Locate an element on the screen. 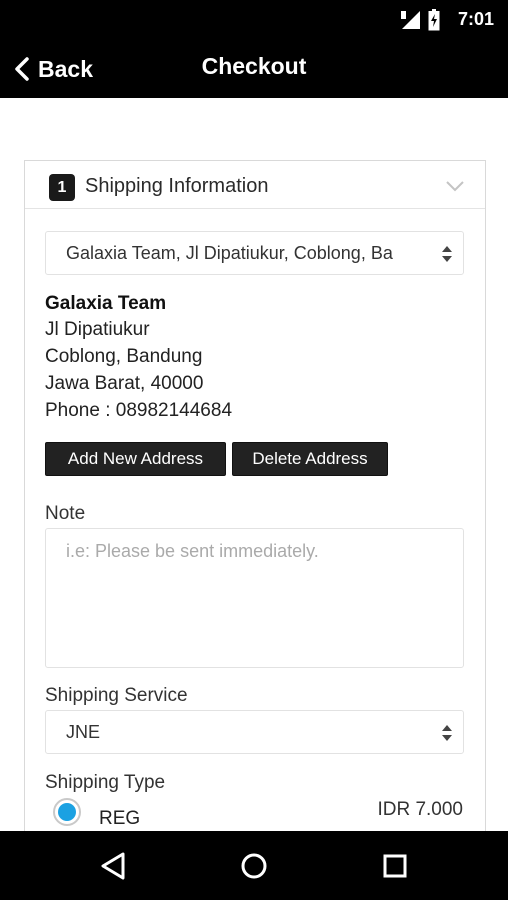 Image resolution: width=508 pixels, height=900 pixels. battery-icon is located at coordinates (434, 20).